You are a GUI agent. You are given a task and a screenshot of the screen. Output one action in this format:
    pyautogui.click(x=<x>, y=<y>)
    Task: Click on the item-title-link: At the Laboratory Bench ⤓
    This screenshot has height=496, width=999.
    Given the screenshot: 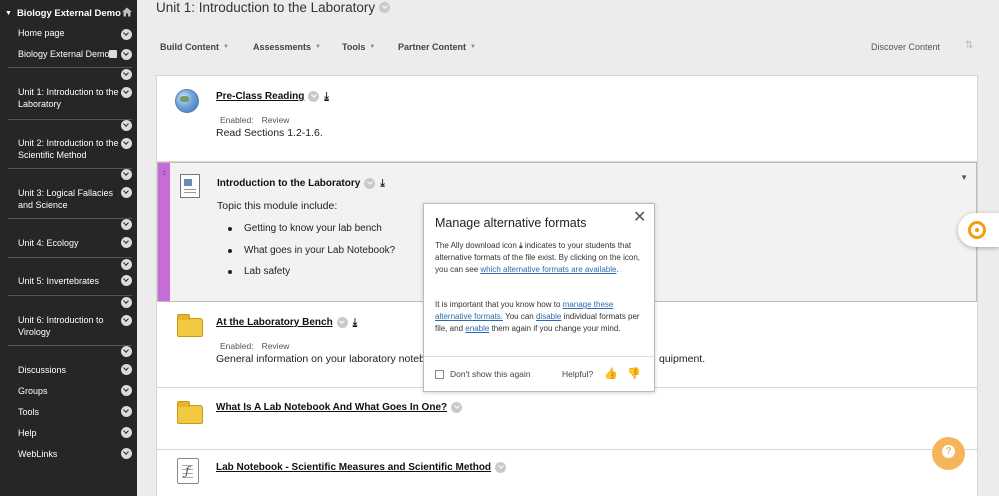 What is the action you would take?
    pyautogui.click(x=286, y=322)
    